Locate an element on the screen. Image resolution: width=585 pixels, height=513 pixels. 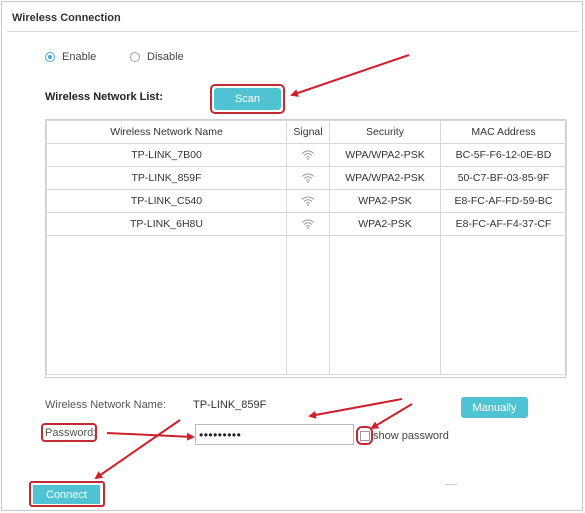
network-name-value: TP-LINK_859F is located at coordinates (230, 405).